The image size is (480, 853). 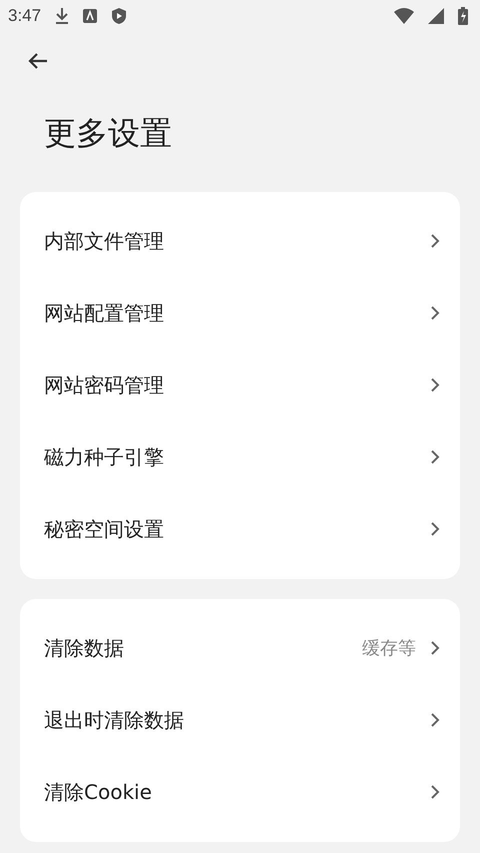 I want to click on setting-label: 磁力种子引擎, so click(x=104, y=457).